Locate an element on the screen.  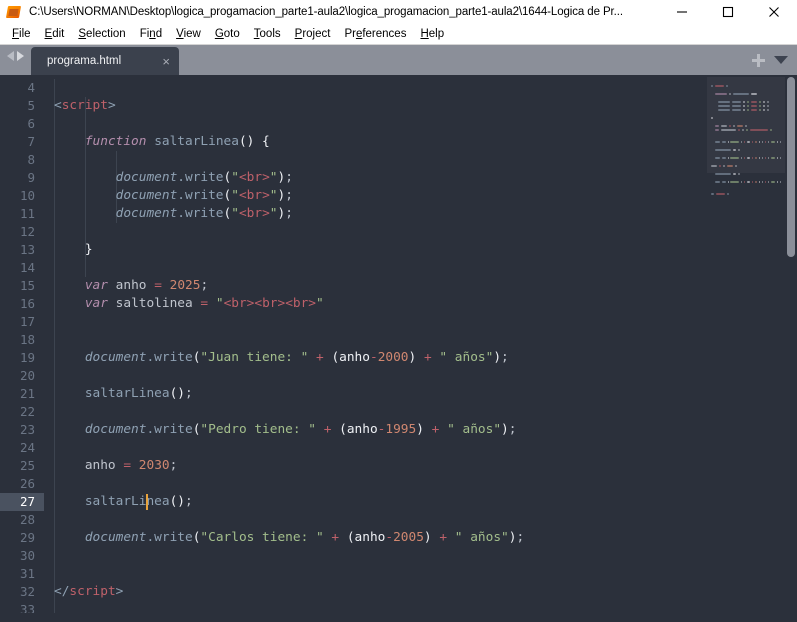
vertical-scrollbar is located at coordinates (791, 344).